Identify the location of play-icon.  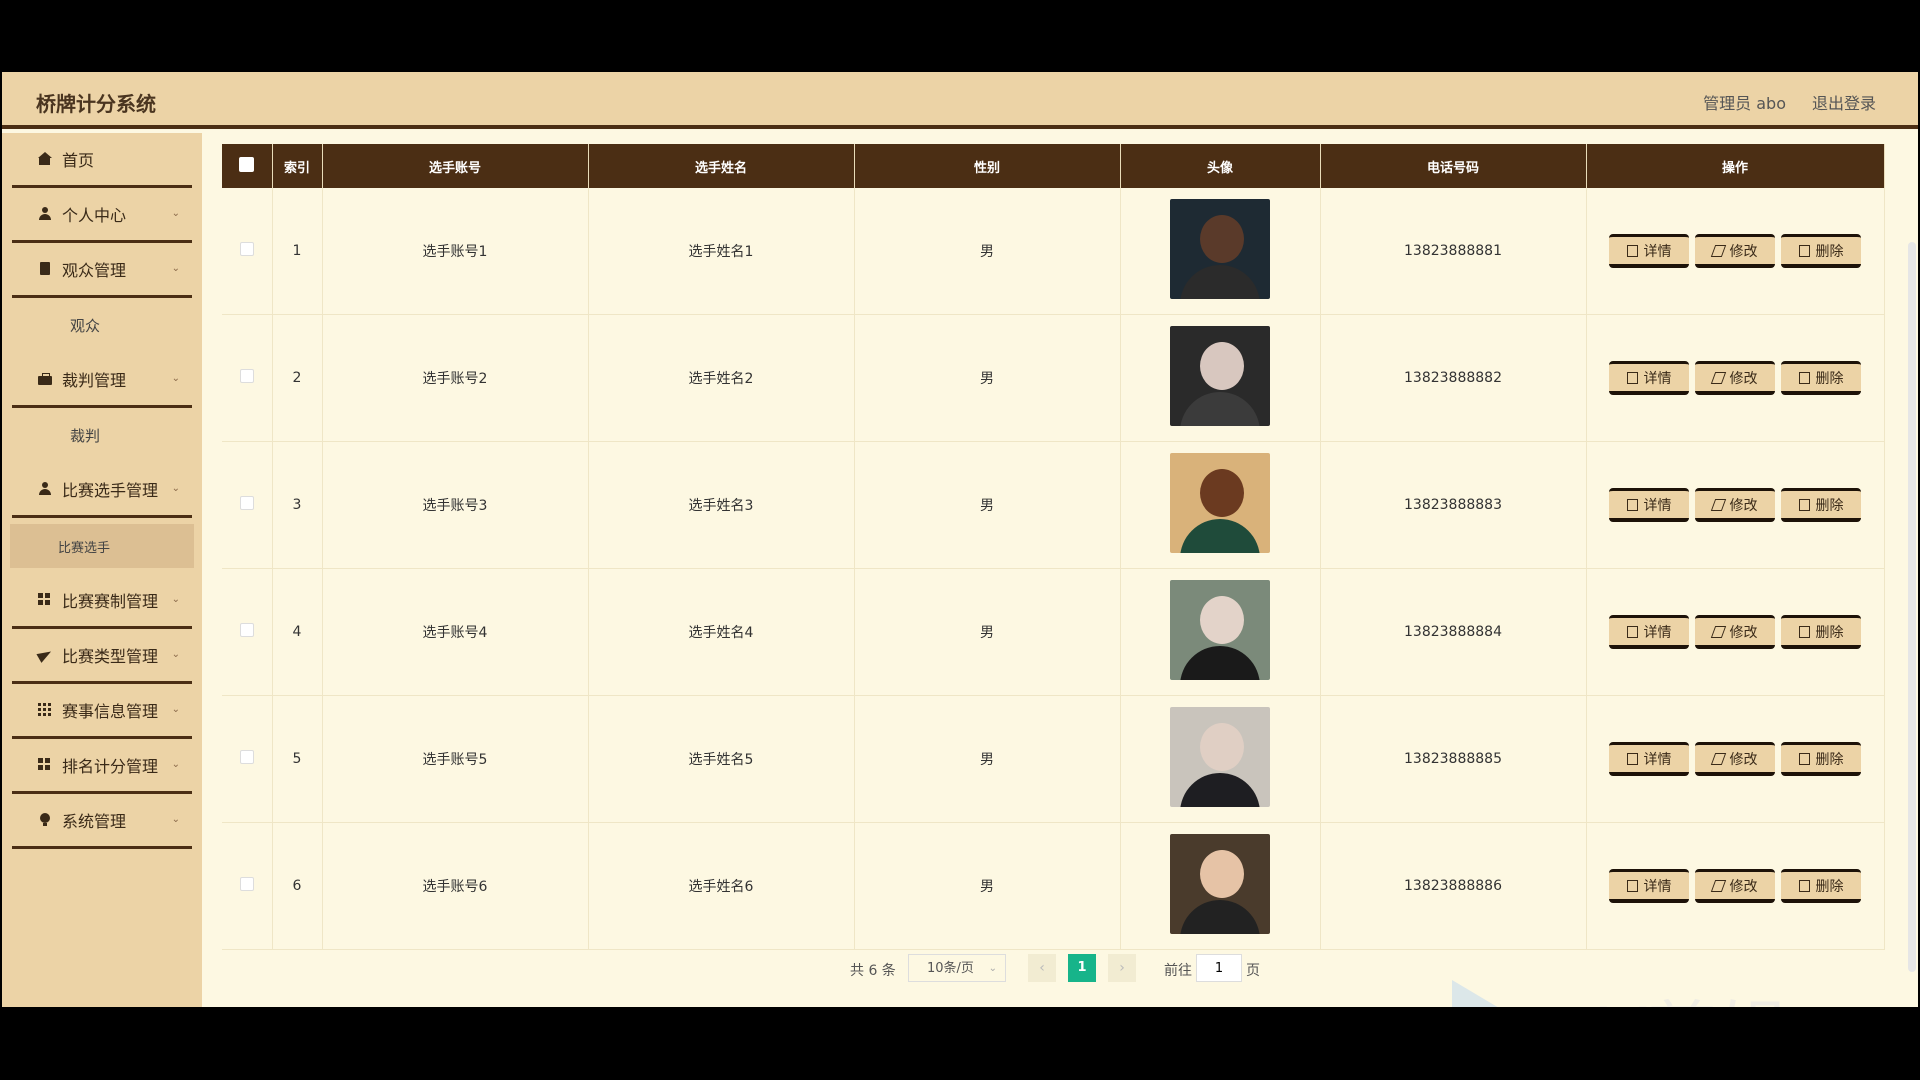
(1484, 993).